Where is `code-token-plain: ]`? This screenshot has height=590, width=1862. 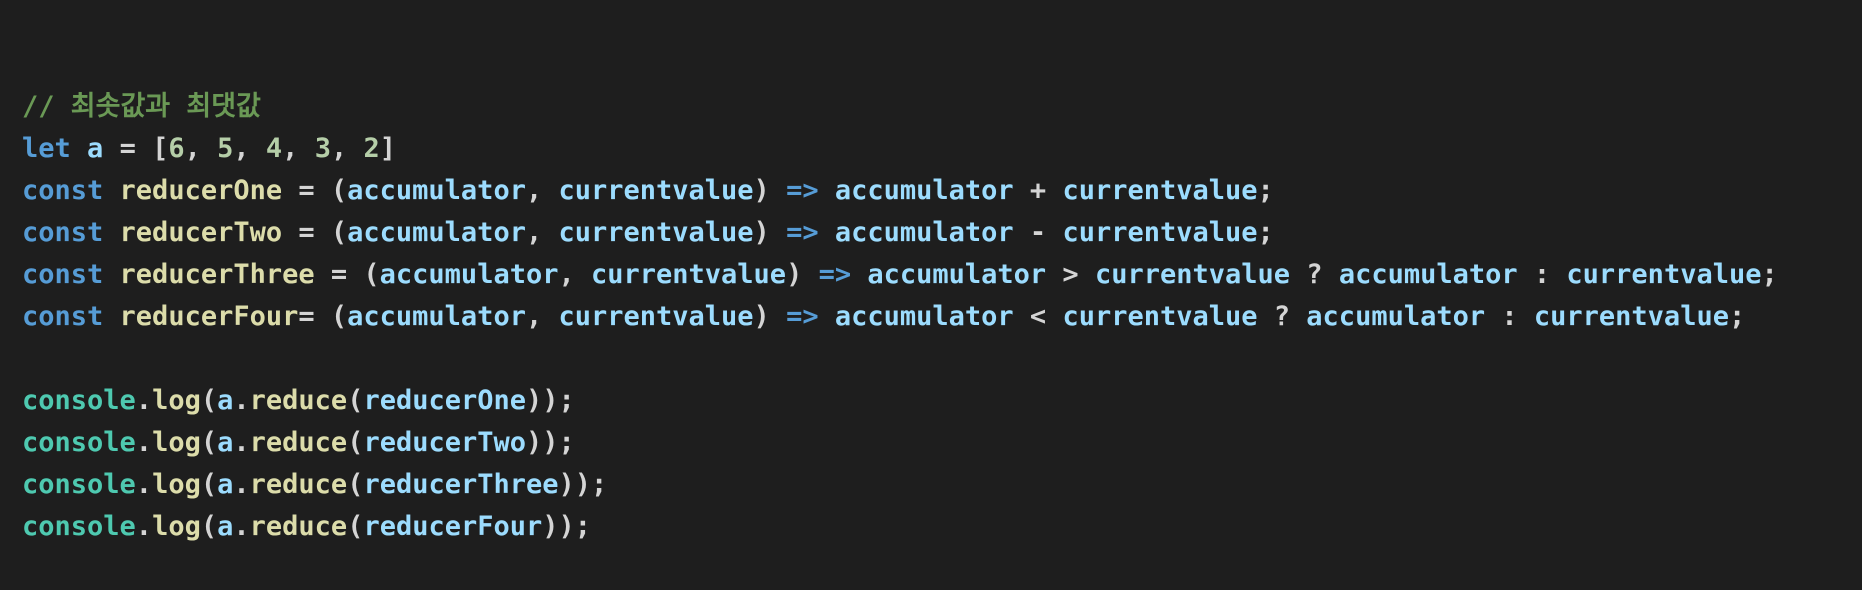
code-token-plain: ] is located at coordinates (387, 148).